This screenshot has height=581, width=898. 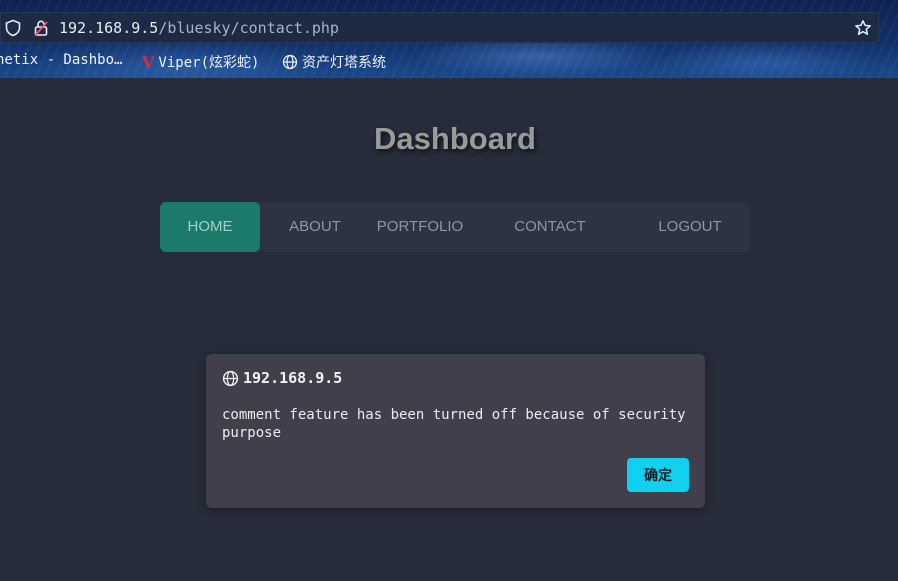 I want to click on lock-warning-icon, so click(x=41, y=28).